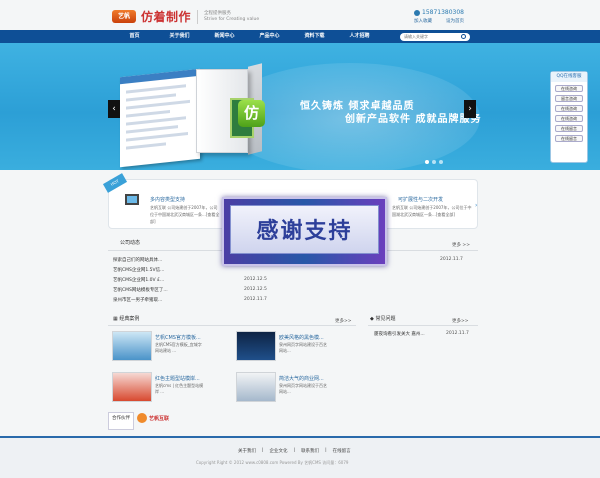  What do you see at coordinates (435, 37) in the screenshot?
I see `search-input` at bounding box center [435, 37].